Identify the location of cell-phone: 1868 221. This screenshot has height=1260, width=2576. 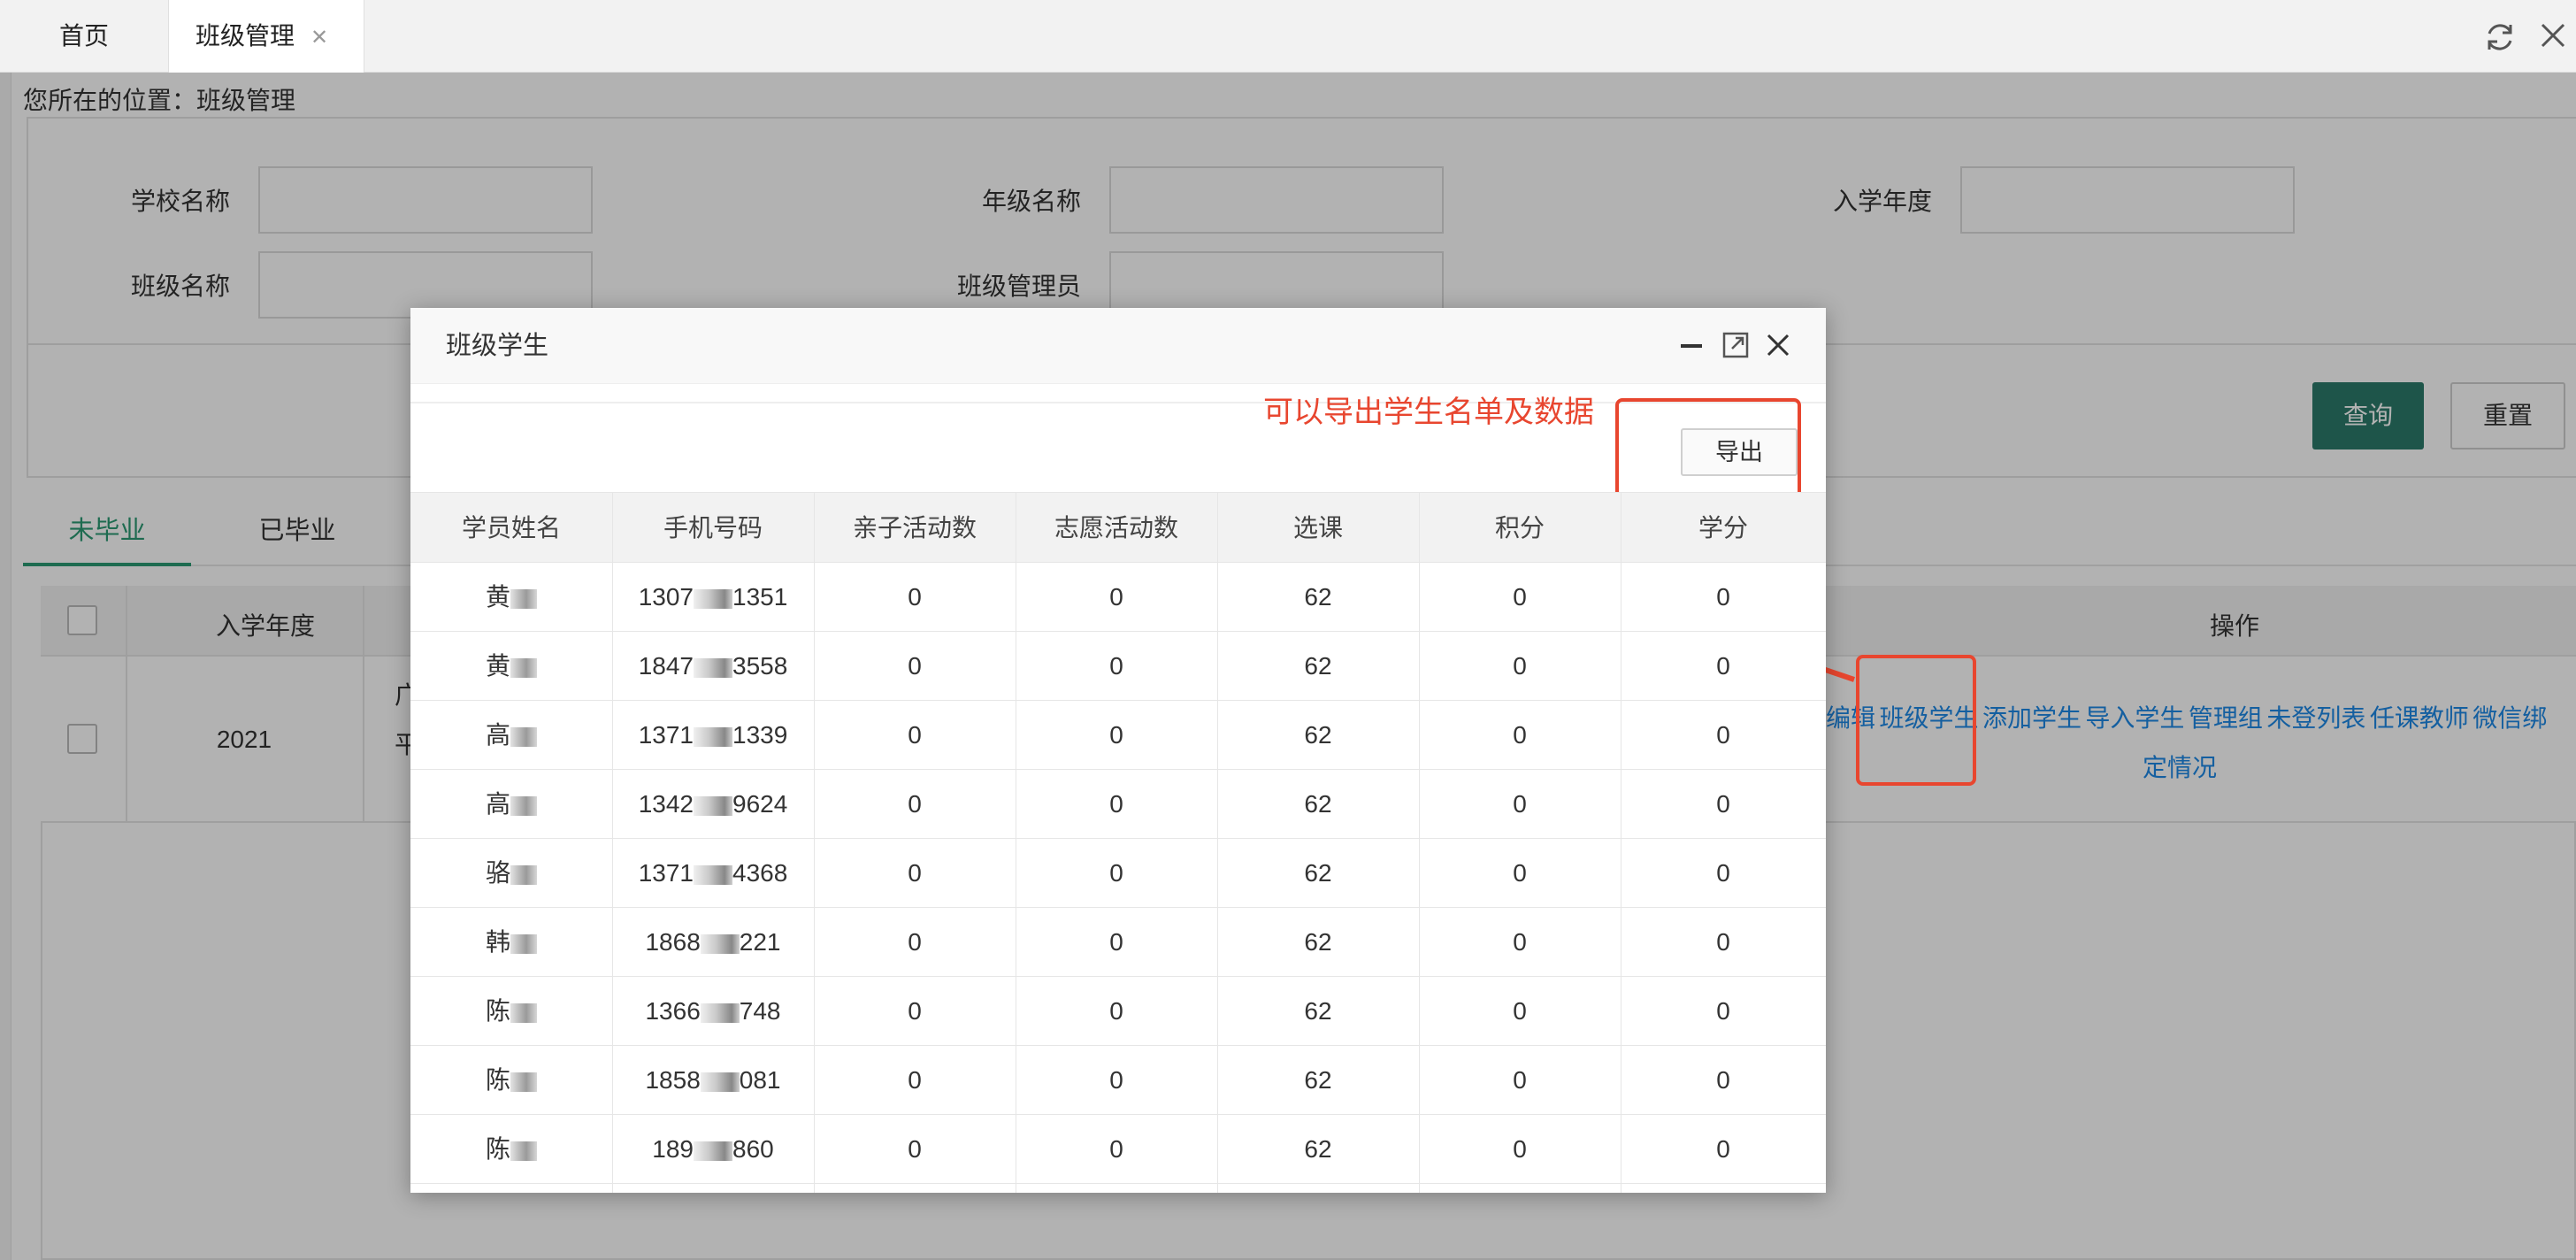
(713, 942).